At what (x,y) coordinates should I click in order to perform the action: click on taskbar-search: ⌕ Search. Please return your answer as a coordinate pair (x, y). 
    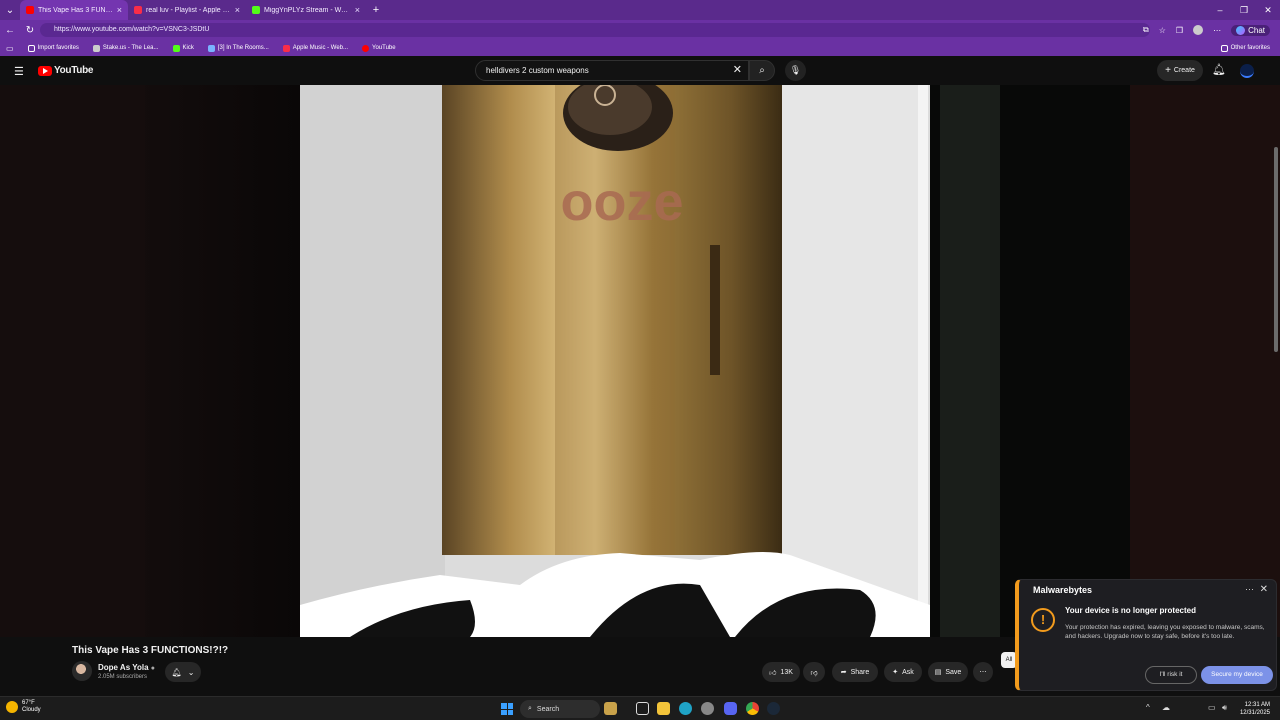
    Looking at the image, I should click on (560, 709).